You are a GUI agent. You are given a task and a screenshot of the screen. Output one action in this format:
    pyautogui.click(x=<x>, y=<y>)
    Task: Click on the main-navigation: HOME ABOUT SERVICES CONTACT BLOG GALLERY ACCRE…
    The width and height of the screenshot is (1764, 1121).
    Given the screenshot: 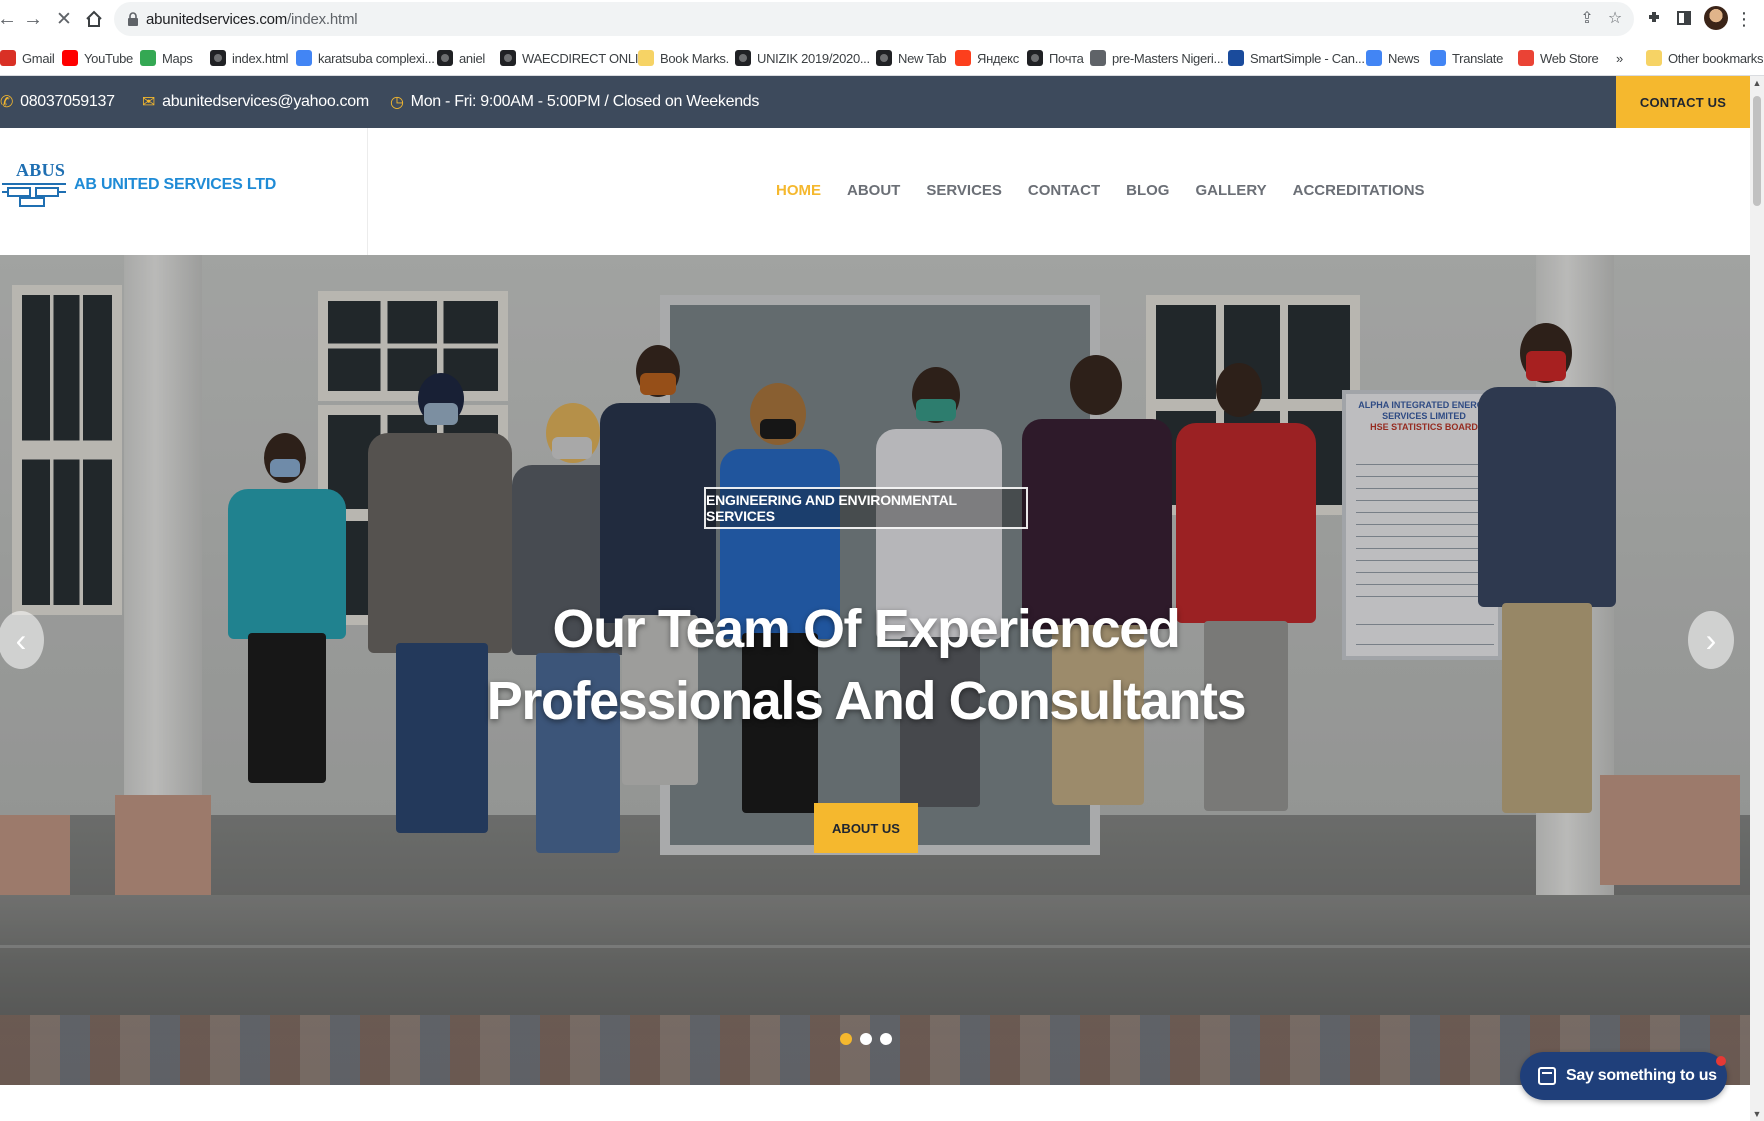 What is the action you would take?
    pyautogui.click(x=1113, y=190)
    